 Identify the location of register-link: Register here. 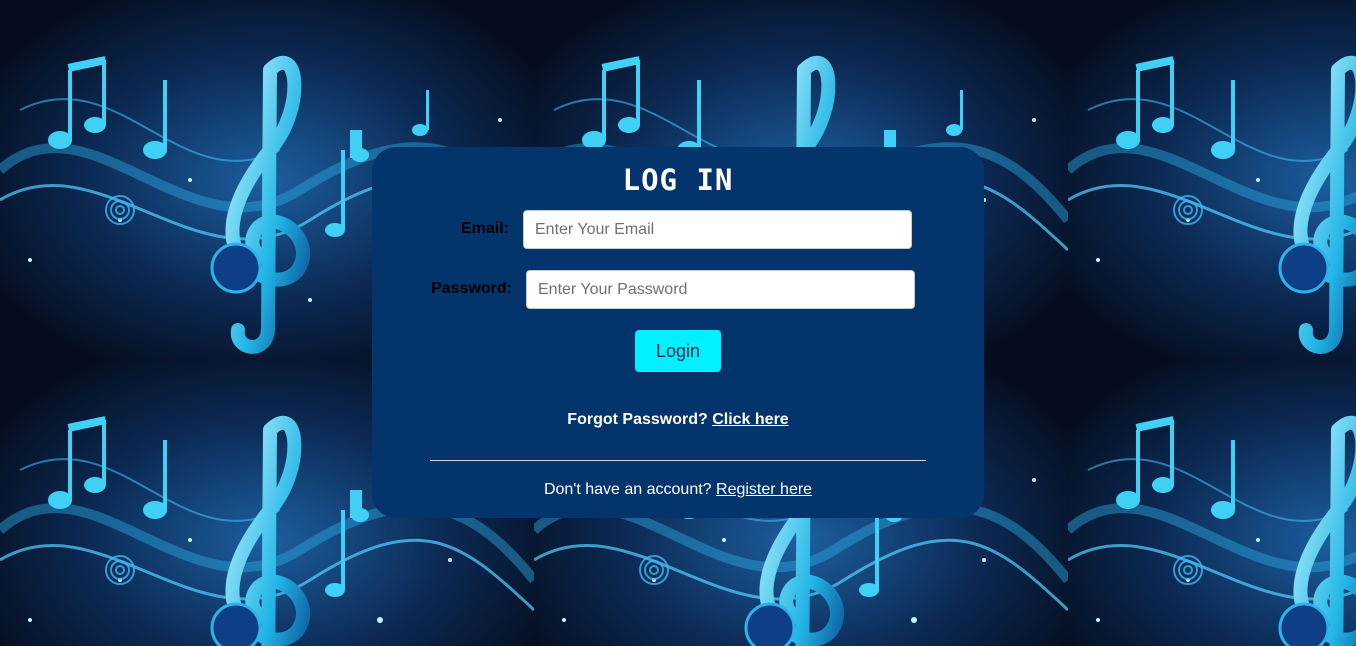
(764, 489).